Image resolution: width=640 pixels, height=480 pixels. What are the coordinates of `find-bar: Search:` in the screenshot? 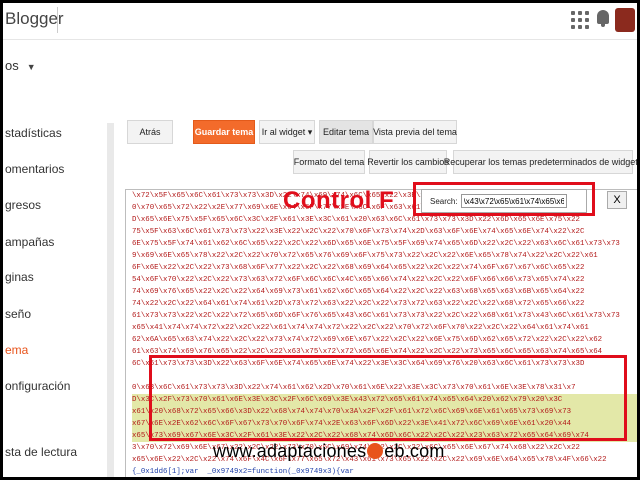 It's located at (504, 201).